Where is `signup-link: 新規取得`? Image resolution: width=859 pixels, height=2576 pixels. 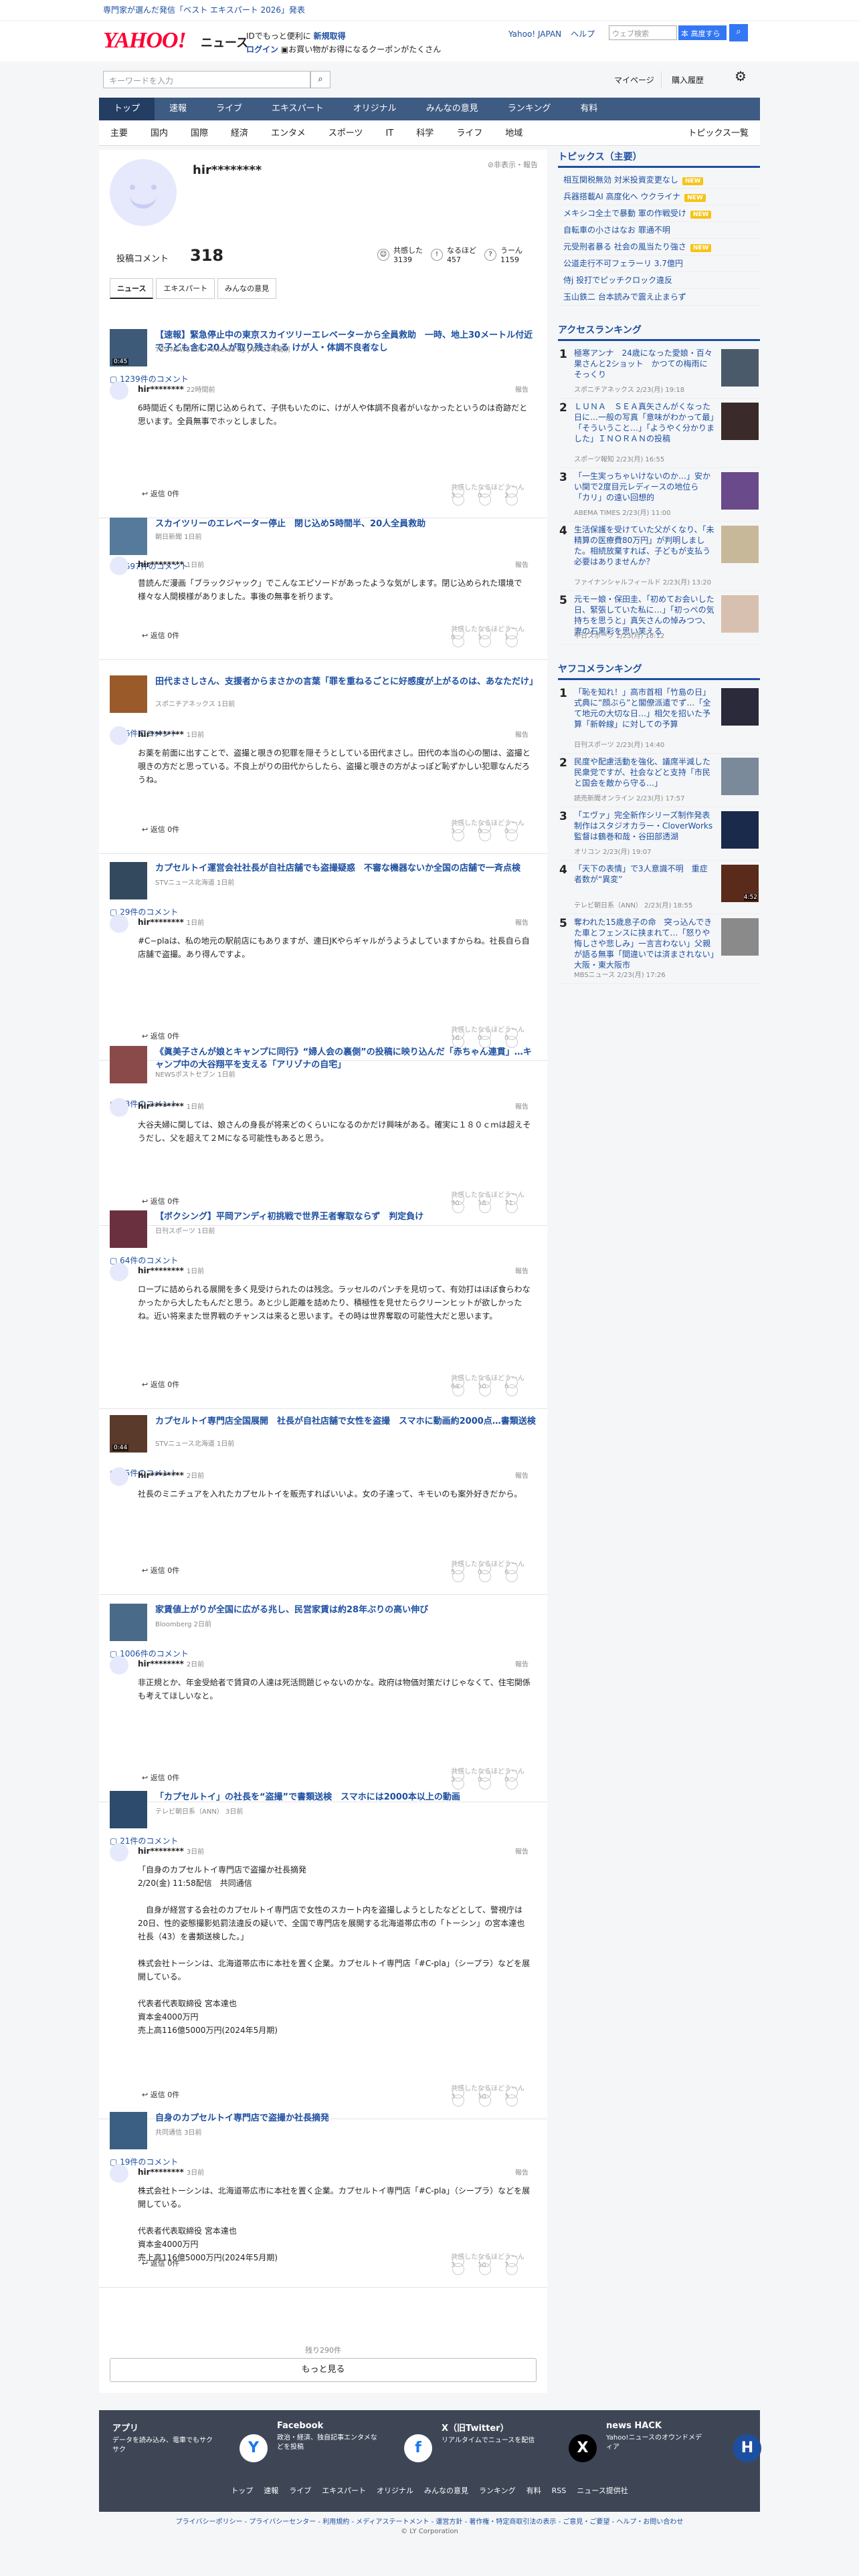
signup-link: 新規取得 is located at coordinates (330, 36).